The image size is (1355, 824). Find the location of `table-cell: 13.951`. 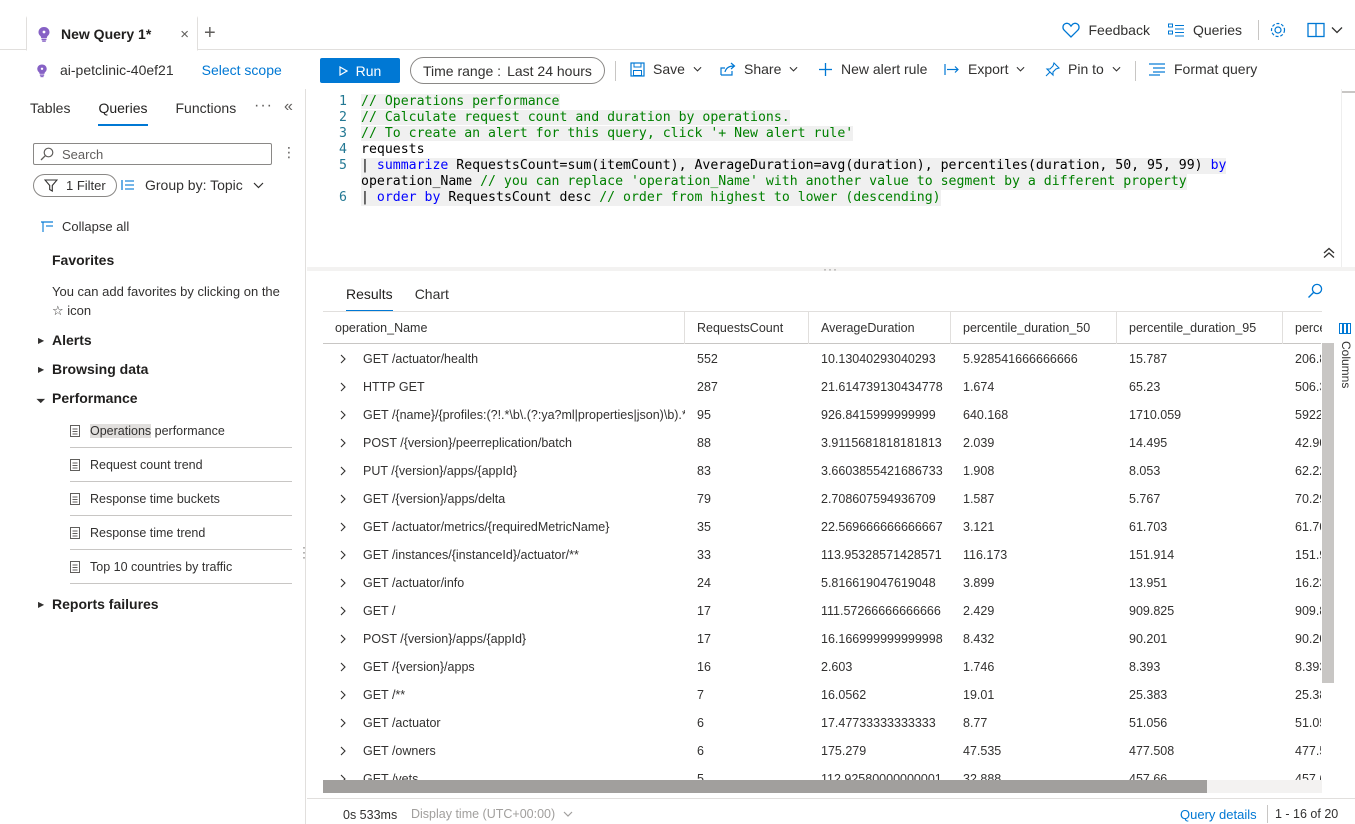

table-cell: 13.951 is located at coordinates (1148, 583).